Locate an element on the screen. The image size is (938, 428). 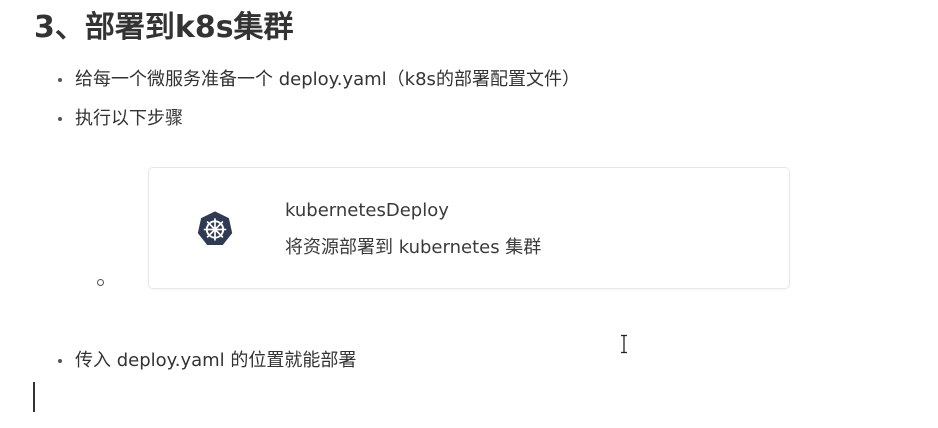
kubernetes-helm-icon is located at coordinates (215, 228).